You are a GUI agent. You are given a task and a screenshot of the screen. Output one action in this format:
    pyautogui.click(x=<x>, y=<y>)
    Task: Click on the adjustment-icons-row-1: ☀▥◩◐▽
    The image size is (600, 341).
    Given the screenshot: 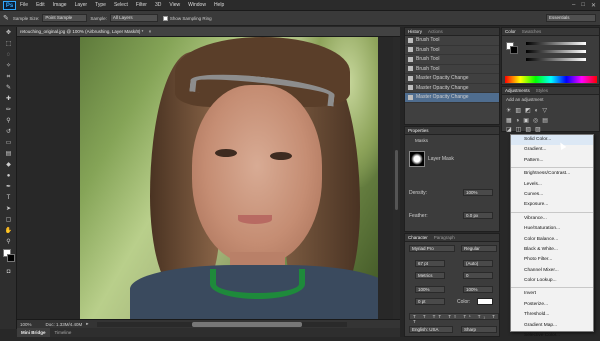 What is the action you would take?
    pyautogui.click(x=528, y=110)
    